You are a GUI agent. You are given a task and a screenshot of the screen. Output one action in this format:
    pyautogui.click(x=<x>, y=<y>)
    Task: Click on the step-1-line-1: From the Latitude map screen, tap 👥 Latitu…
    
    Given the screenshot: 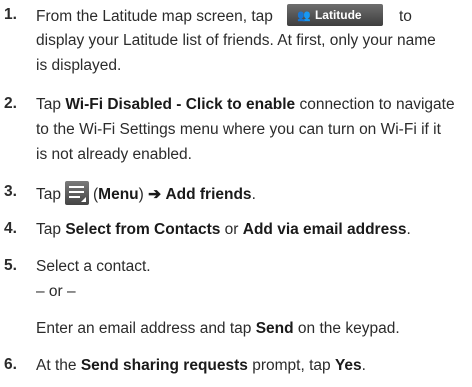 What is the action you would take?
    pyautogui.click(x=224, y=16)
    